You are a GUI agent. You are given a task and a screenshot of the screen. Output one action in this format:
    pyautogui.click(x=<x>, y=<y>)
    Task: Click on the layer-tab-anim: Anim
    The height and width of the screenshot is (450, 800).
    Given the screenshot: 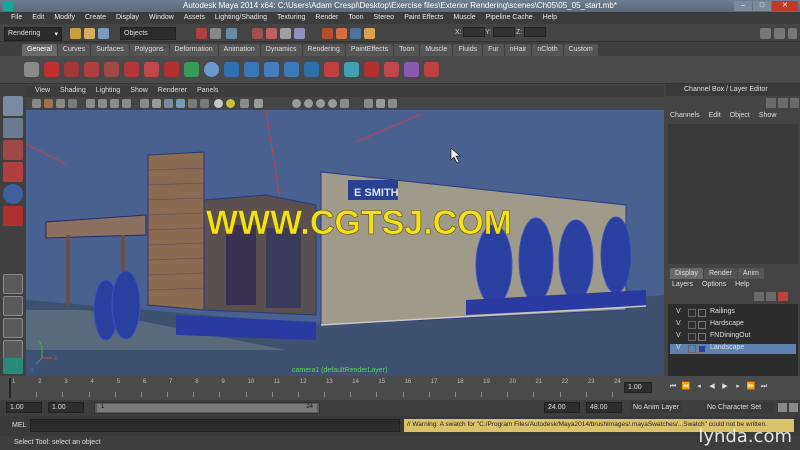 What is the action you would take?
    pyautogui.click(x=750, y=273)
    